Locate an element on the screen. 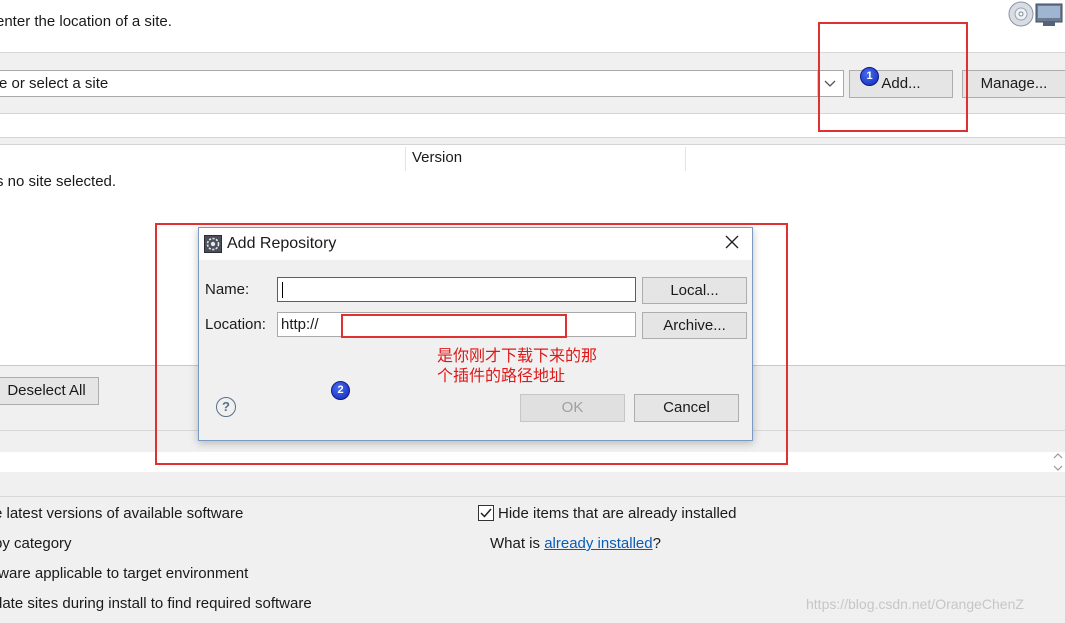 The image size is (1065, 623). option-show-applicable-software: tware applicable to target environment is located at coordinates (124, 573).